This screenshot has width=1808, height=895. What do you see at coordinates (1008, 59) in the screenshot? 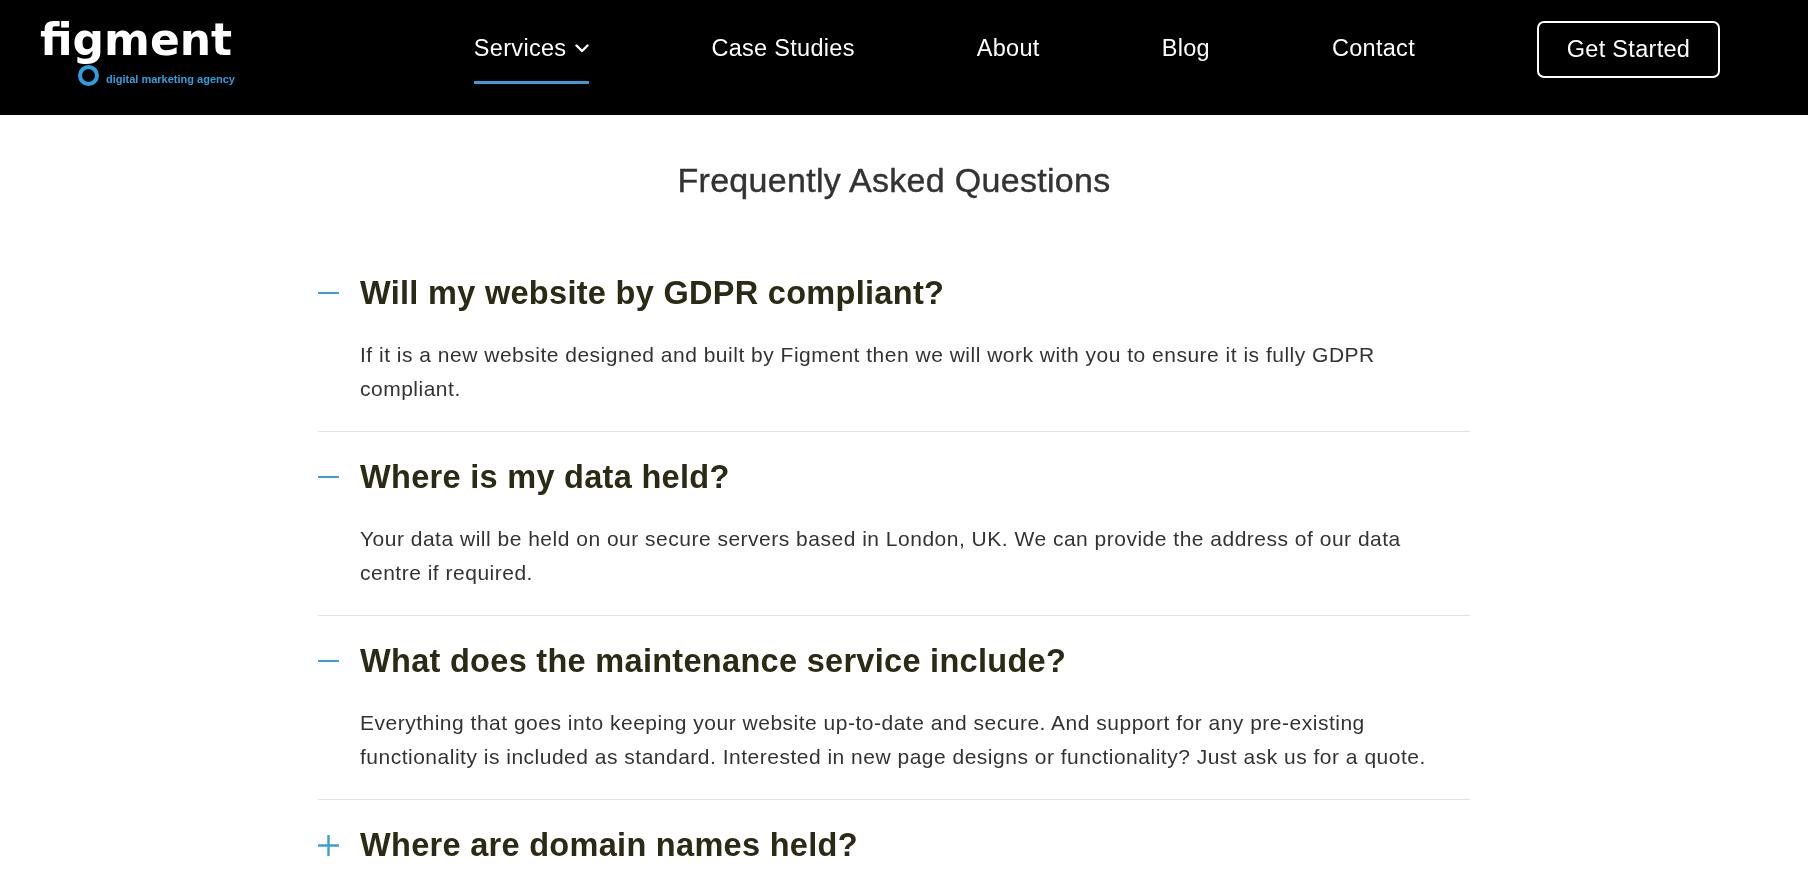
I see `nav-link: About` at bounding box center [1008, 59].